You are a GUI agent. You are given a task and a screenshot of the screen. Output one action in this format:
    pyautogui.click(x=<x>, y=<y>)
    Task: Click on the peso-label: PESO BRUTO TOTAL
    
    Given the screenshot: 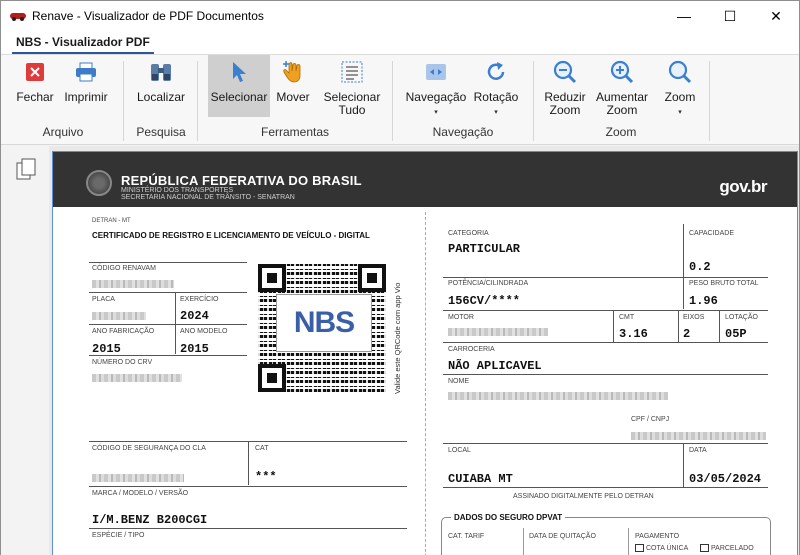 What is the action you would take?
    pyautogui.click(x=724, y=283)
    